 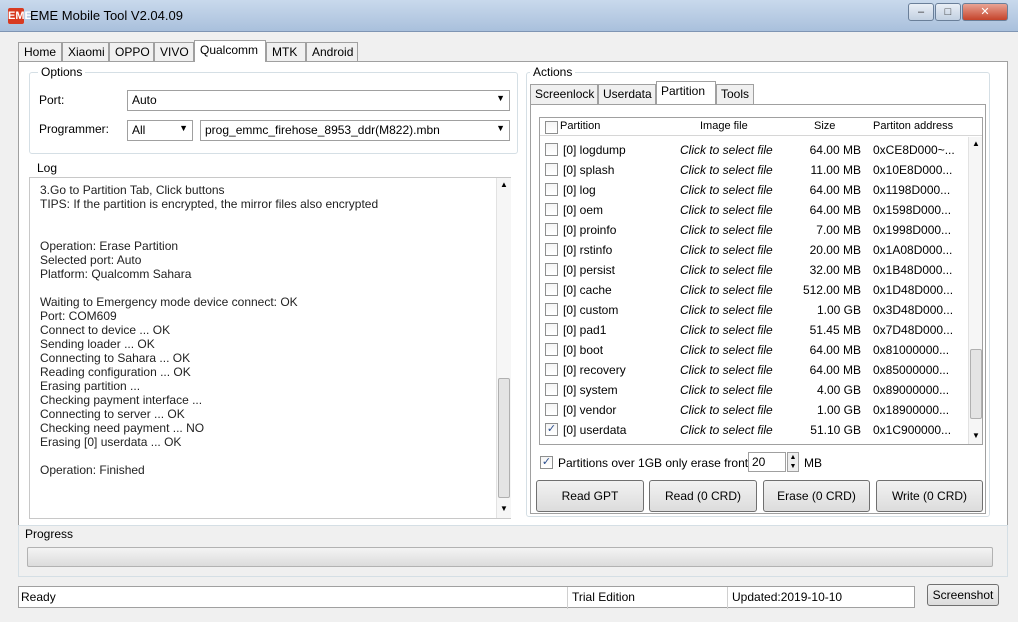 What do you see at coordinates (322, 130) in the screenshot?
I see `programmer-value: prog_emmc_firehose_8953_ddr(M822).mbn` at bounding box center [322, 130].